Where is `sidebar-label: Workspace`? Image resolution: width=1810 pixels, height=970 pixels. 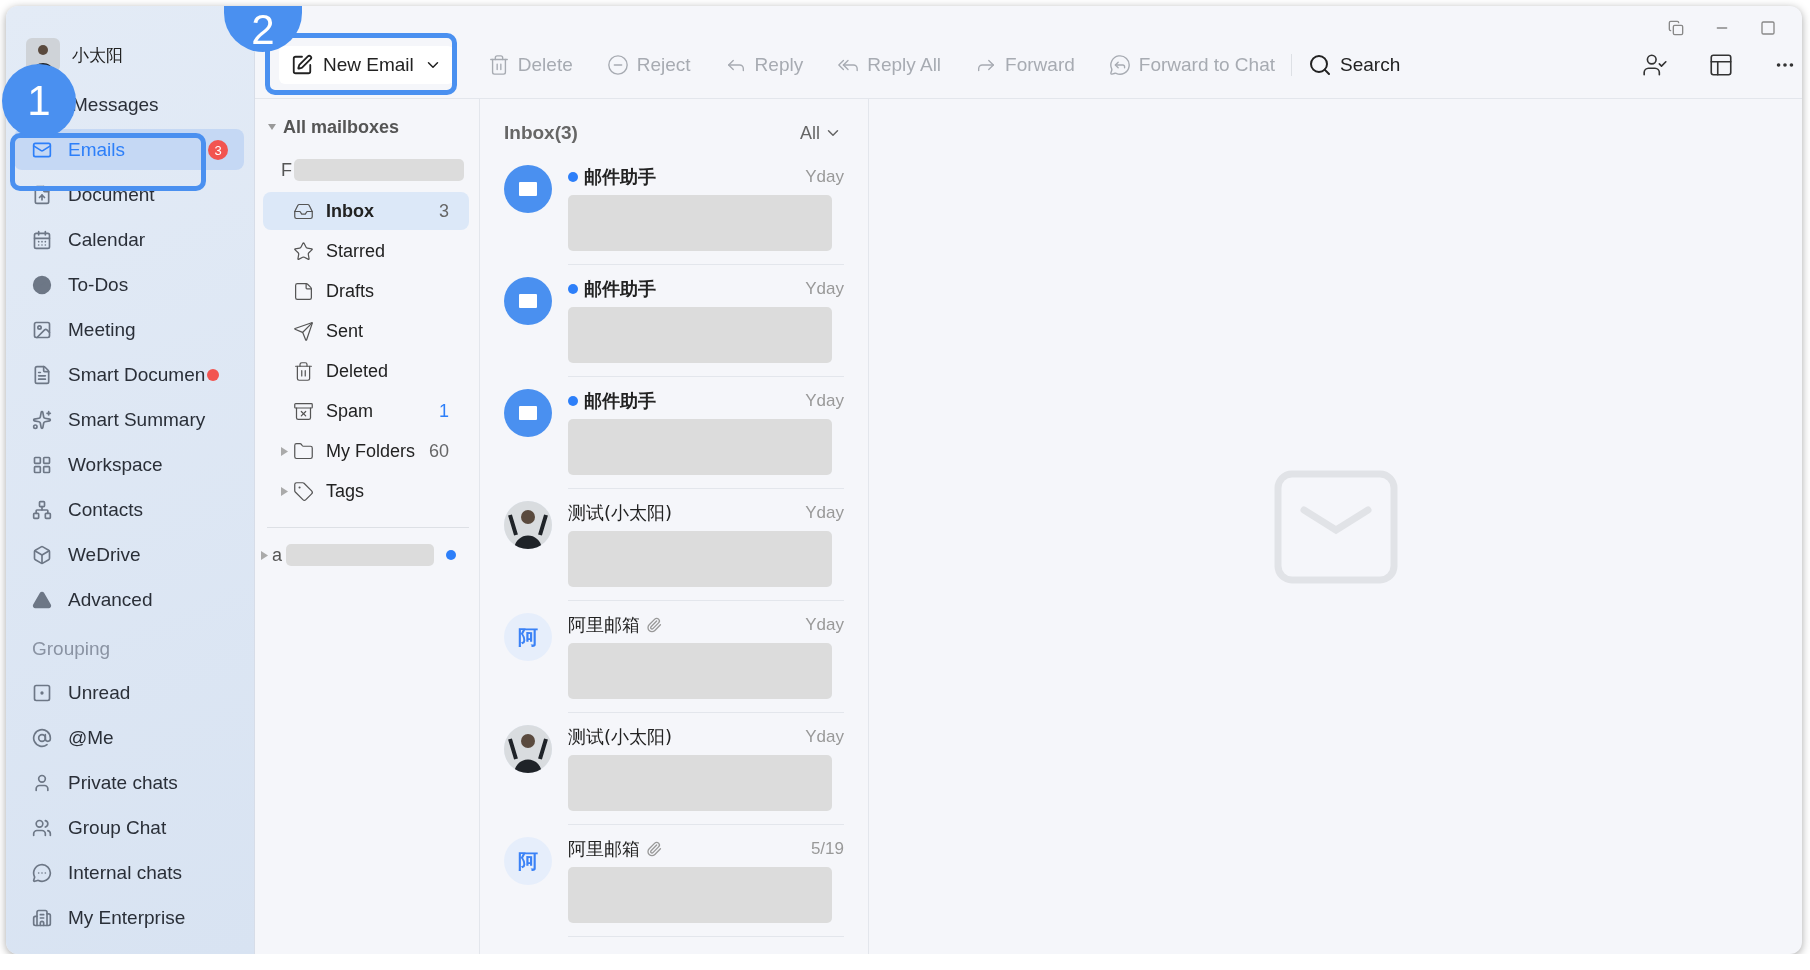 sidebar-label: Workspace is located at coordinates (115, 464).